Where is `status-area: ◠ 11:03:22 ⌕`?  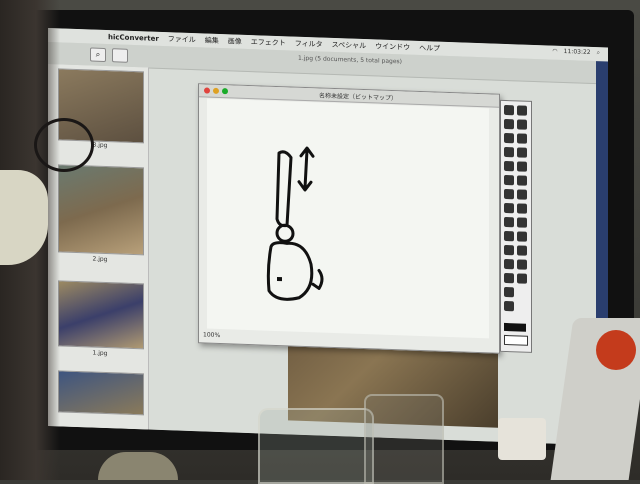 status-area: ◠ 11:03:22 ⌕ is located at coordinates (576, 53).